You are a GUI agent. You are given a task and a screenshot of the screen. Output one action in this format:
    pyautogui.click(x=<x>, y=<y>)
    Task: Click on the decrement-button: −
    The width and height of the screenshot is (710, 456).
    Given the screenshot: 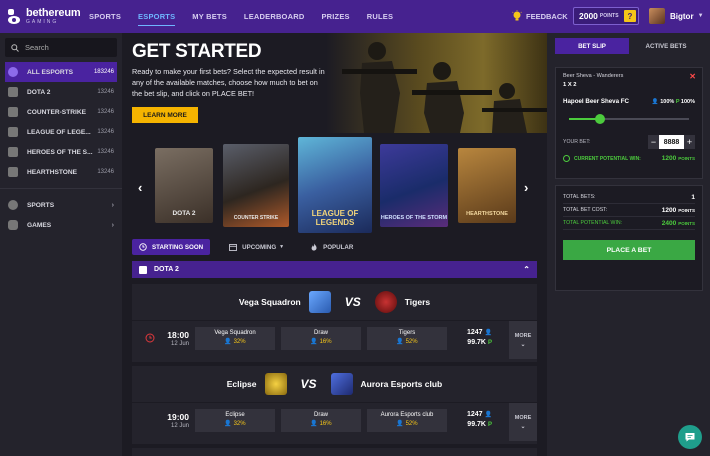 What is the action you would take?
    pyautogui.click(x=653, y=142)
    